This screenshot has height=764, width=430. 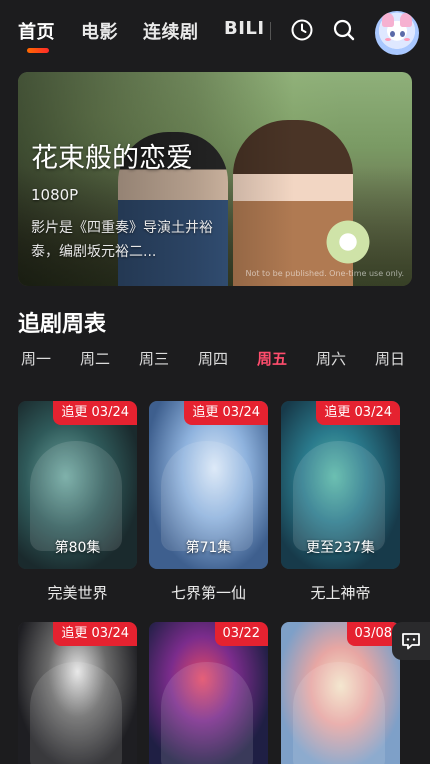 I want to click on show-card: 追更 03/24 第80集, so click(x=77, y=485).